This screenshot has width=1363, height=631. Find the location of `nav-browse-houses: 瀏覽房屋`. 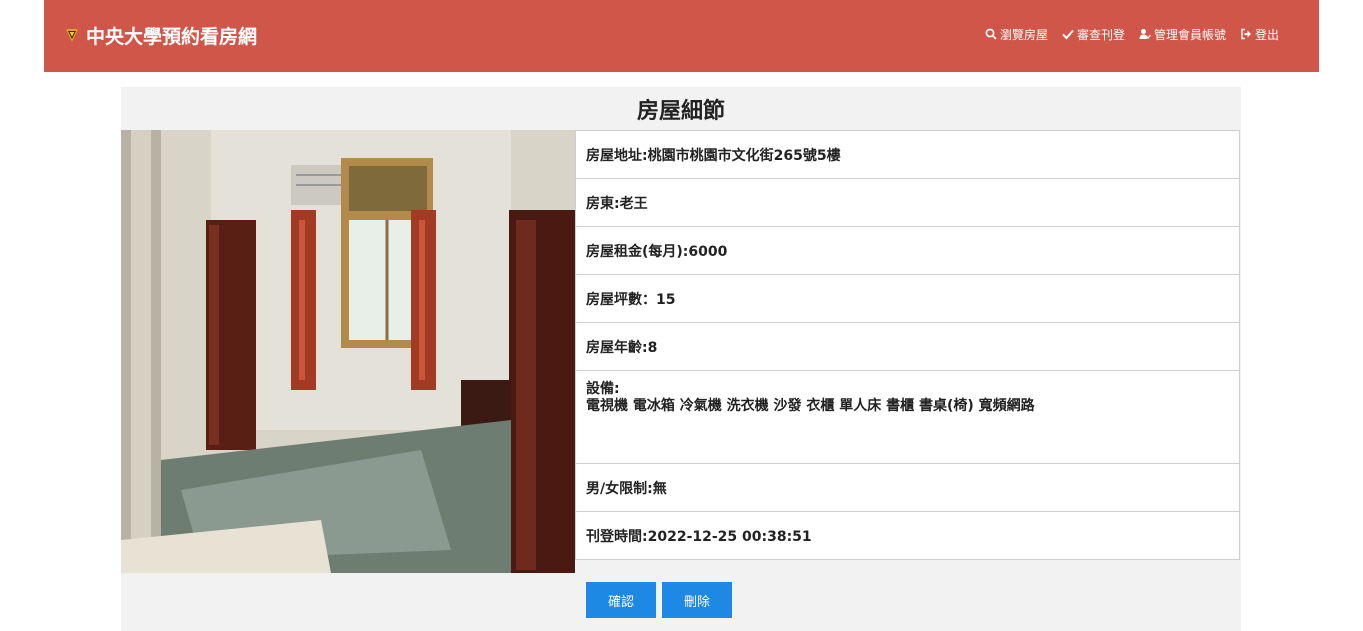

nav-browse-houses: 瀏覽房屋 is located at coordinates (1016, 34).